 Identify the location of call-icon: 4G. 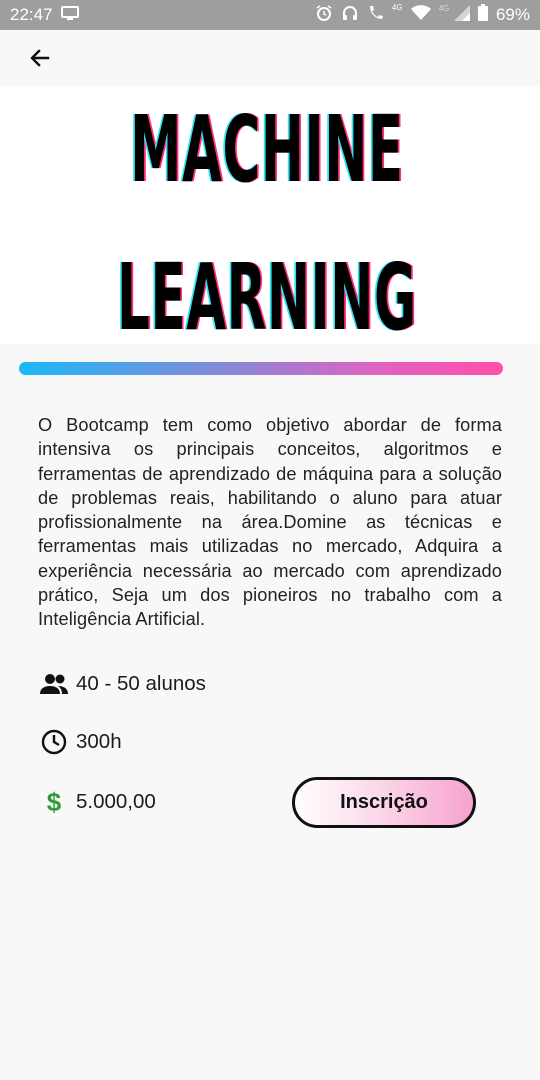
(385, 14).